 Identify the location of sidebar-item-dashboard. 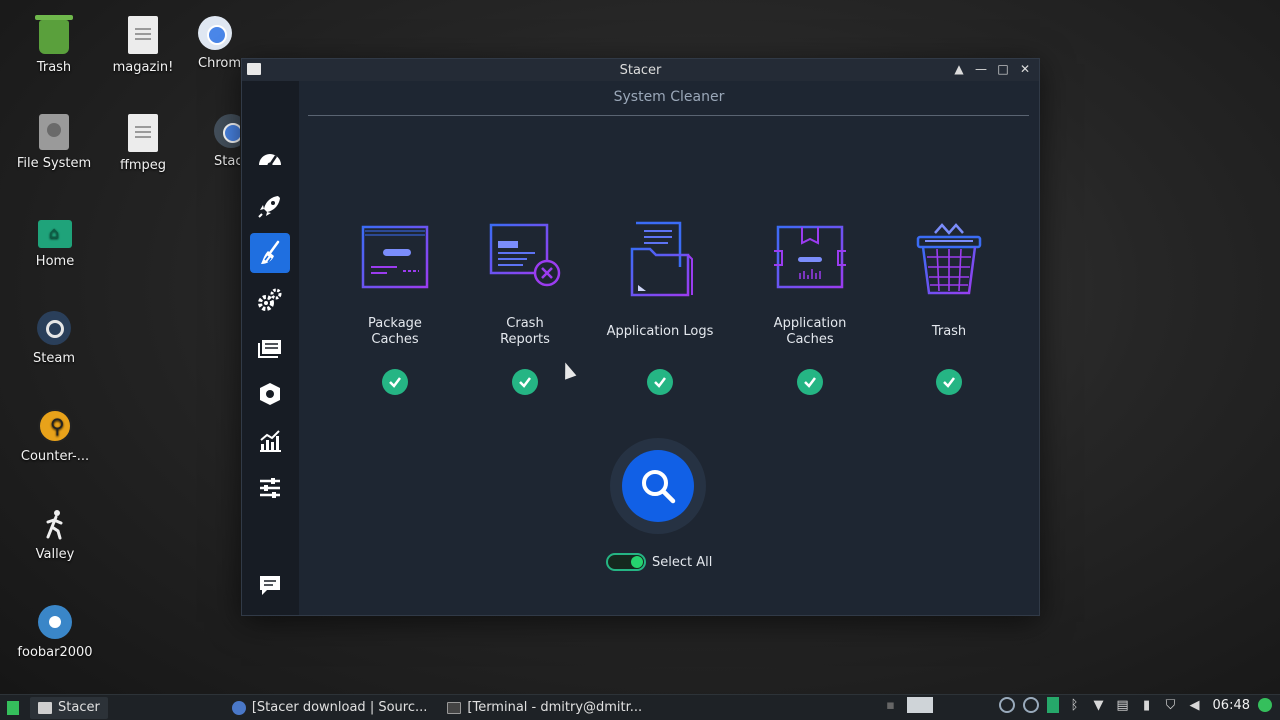
(270, 159).